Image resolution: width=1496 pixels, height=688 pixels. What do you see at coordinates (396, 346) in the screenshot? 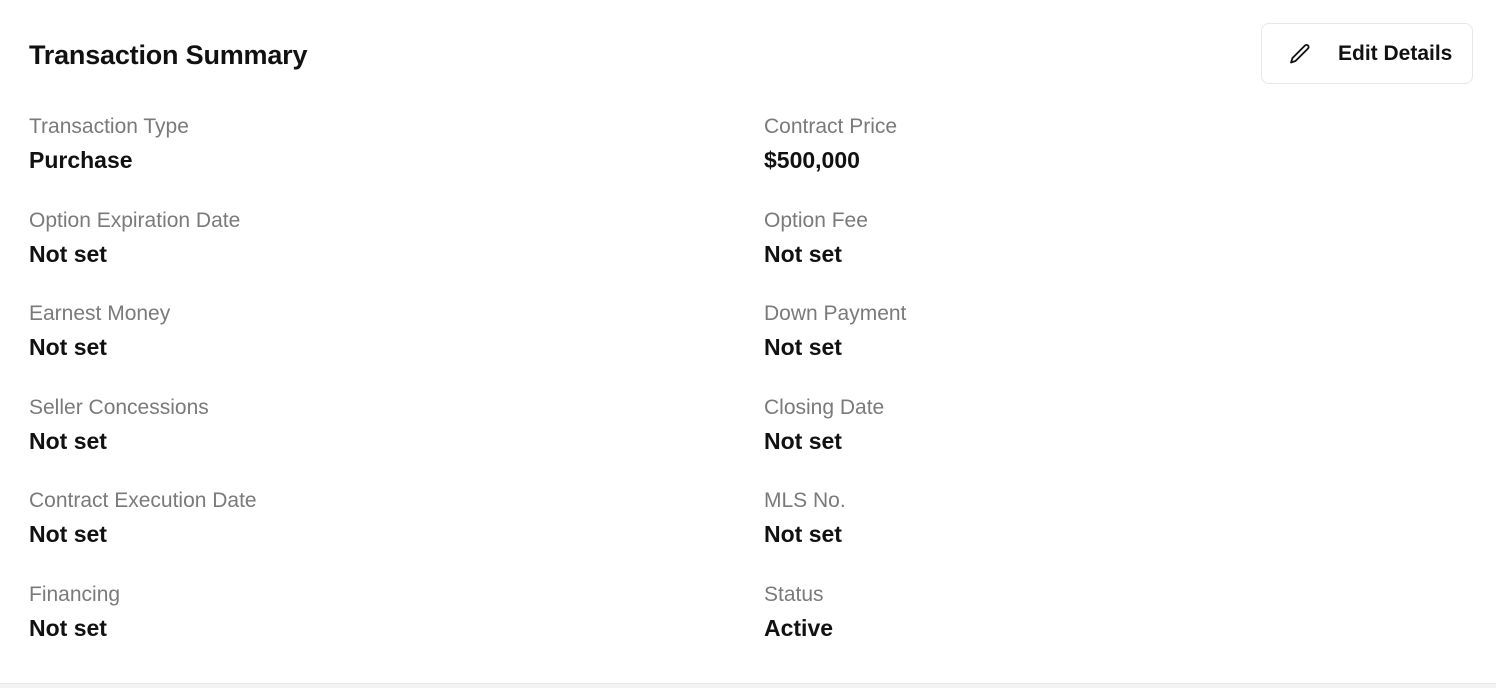
I see `field-earnest-money: Earnest Money Not set` at bounding box center [396, 346].